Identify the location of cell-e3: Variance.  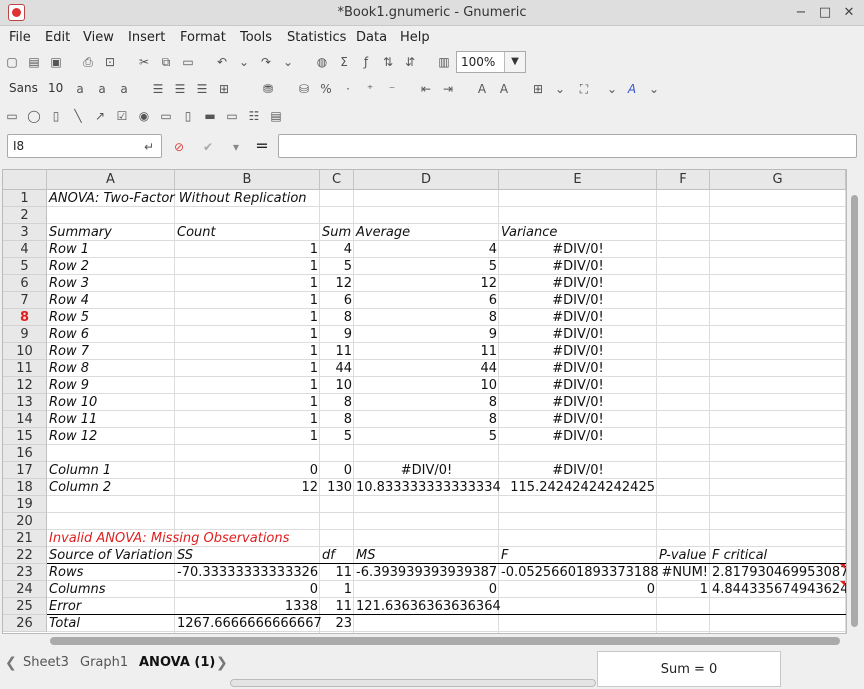
(578, 232).